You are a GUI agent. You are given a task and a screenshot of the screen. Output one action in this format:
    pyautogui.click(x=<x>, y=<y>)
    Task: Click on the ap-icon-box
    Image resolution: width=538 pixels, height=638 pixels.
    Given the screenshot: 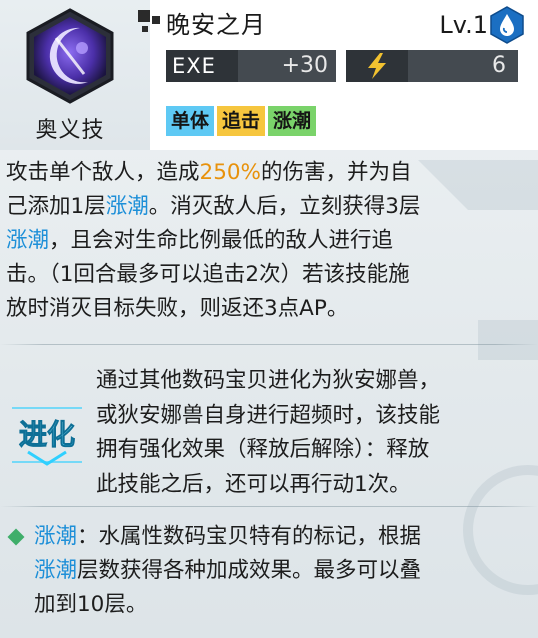 What is the action you would take?
    pyautogui.click(x=377, y=66)
    